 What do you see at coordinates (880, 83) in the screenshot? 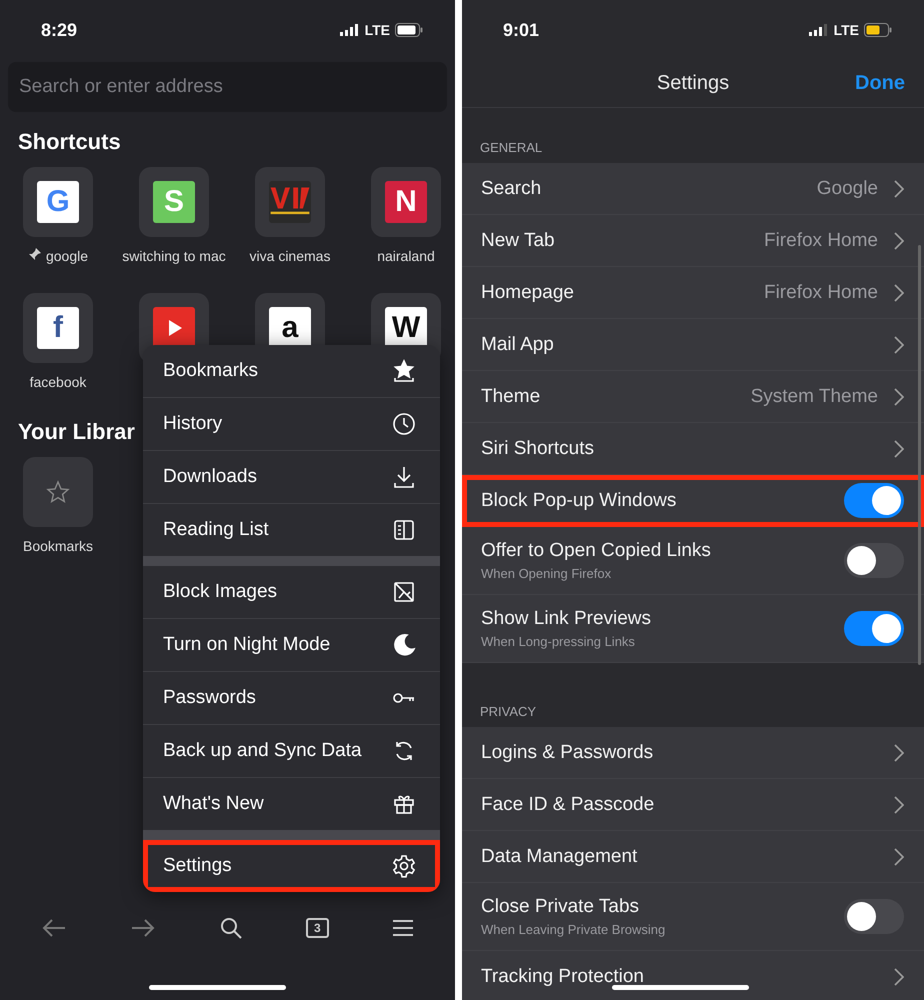
I see `done-button: Done` at bounding box center [880, 83].